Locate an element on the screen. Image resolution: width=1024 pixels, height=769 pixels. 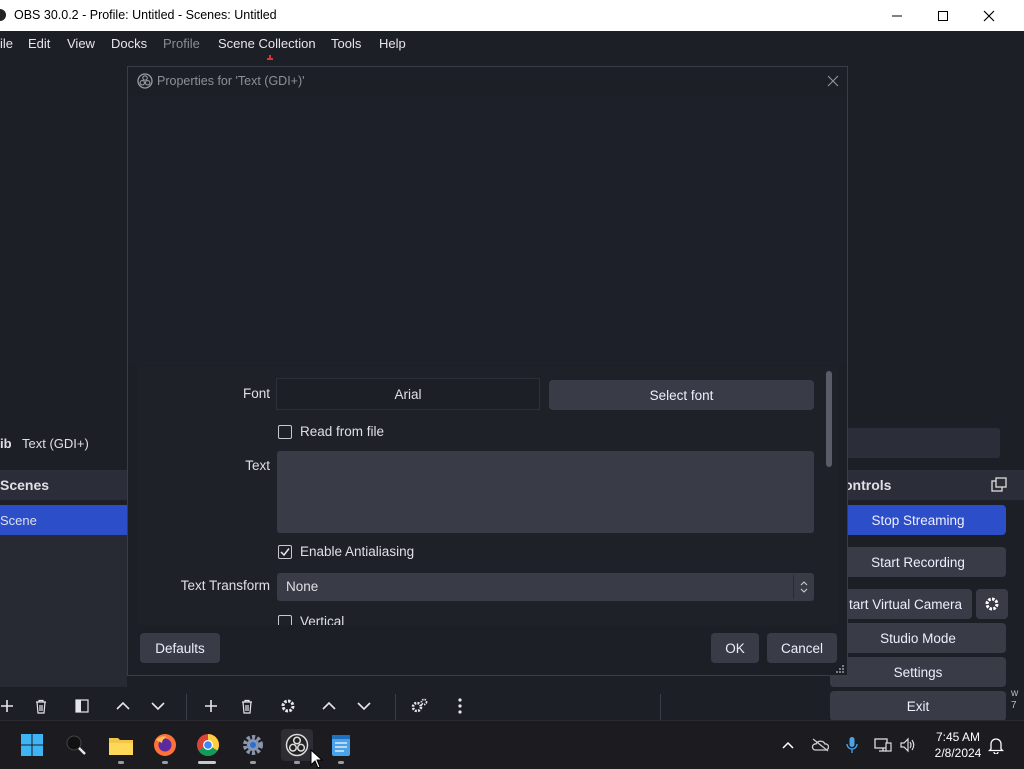
settings-app is located at coordinates (253, 745).